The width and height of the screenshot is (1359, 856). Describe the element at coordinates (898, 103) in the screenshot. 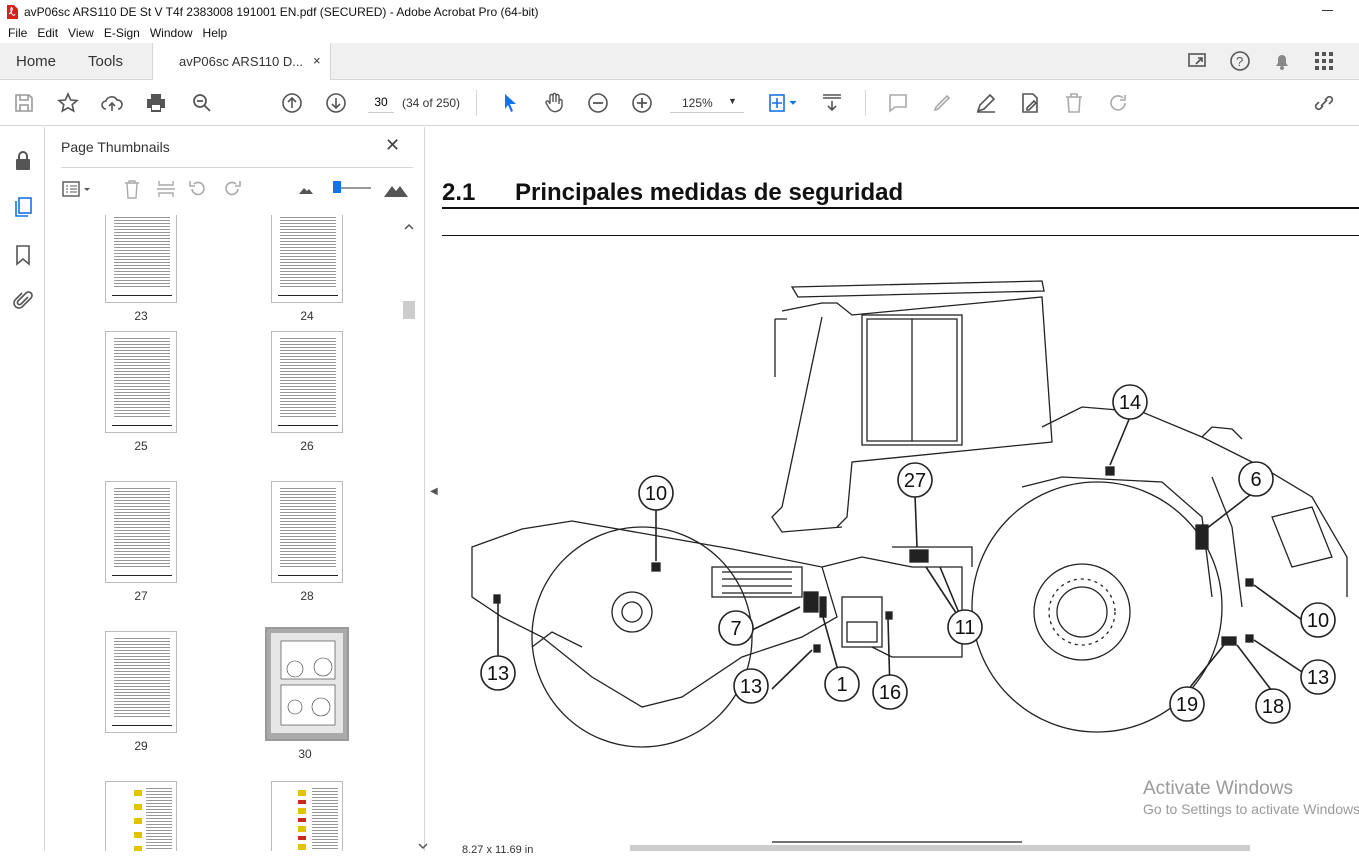

I see `comment-icon` at that location.